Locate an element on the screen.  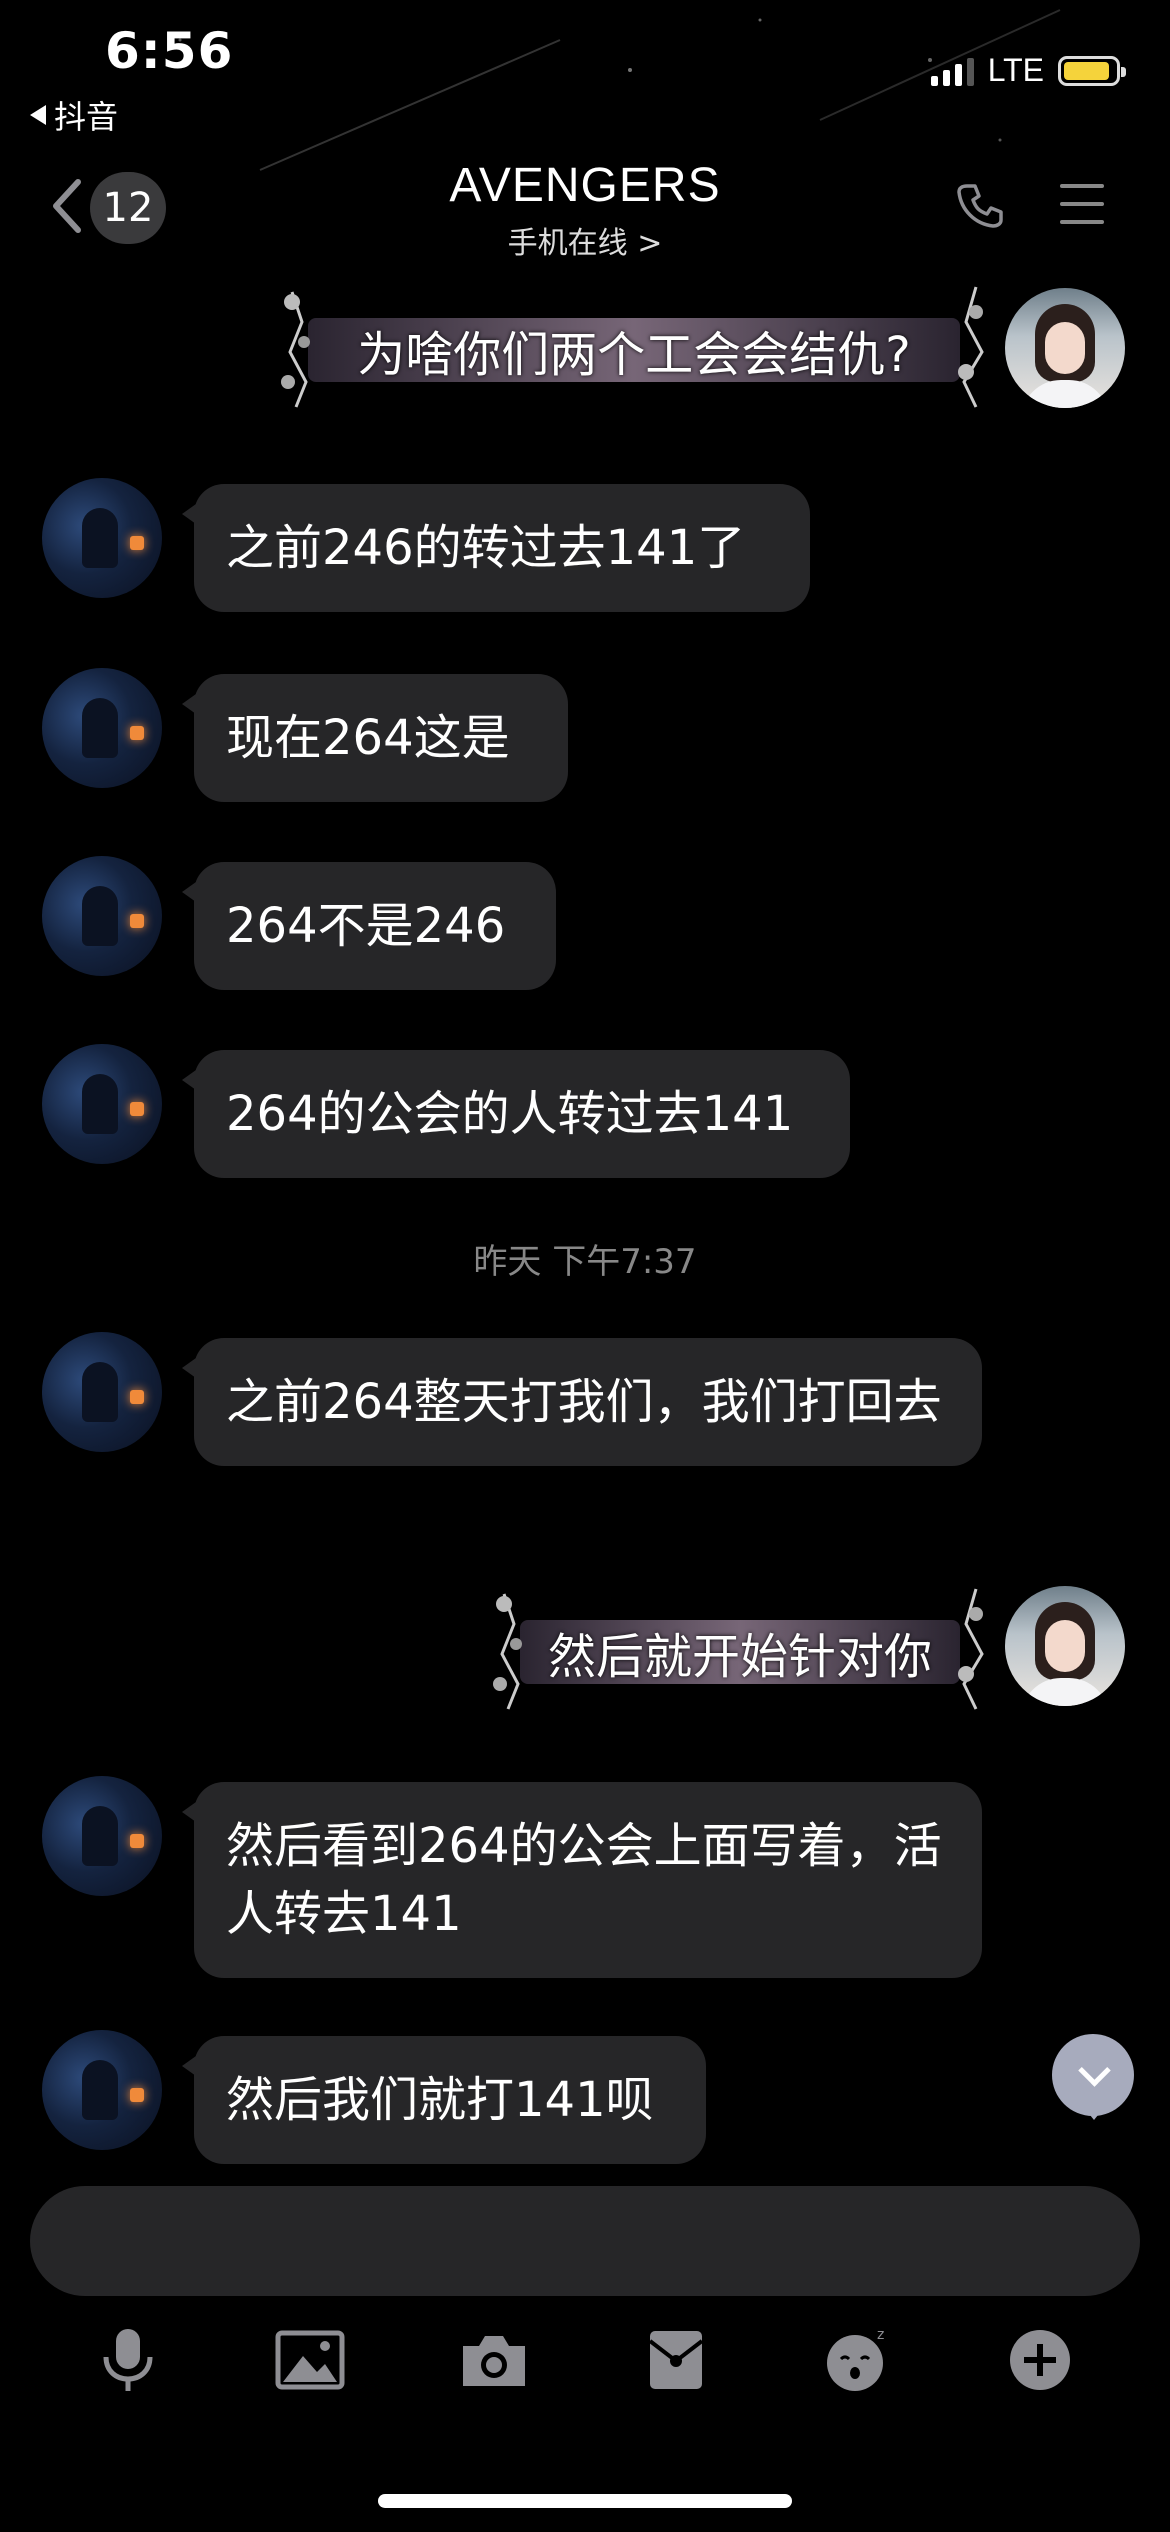
back-triangle-icon is located at coordinates (38, 115).